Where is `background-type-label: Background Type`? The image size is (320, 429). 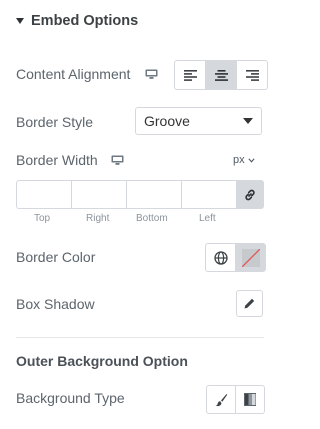 background-type-label: Background Type is located at coordinates (70, 398).